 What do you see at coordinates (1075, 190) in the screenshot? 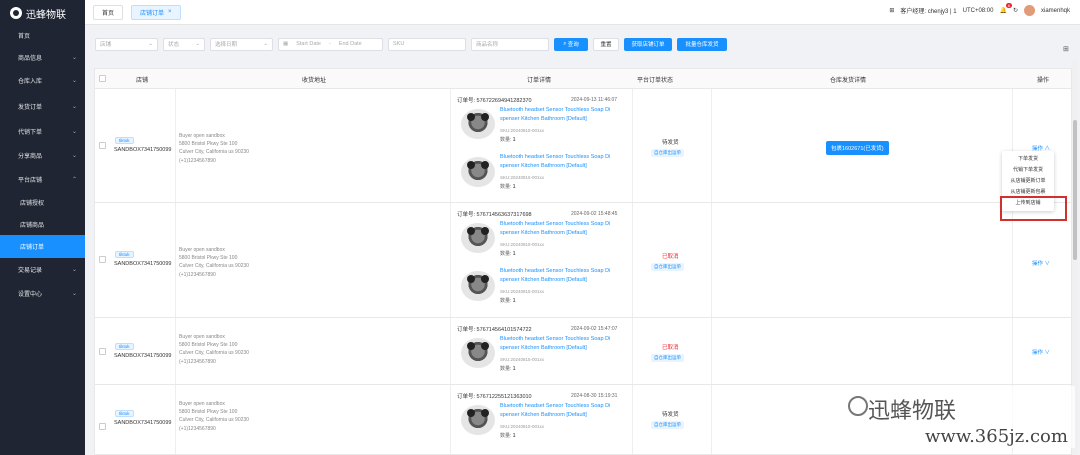
I see `scrollbar-thumb` at bounding box center [1075, 190].